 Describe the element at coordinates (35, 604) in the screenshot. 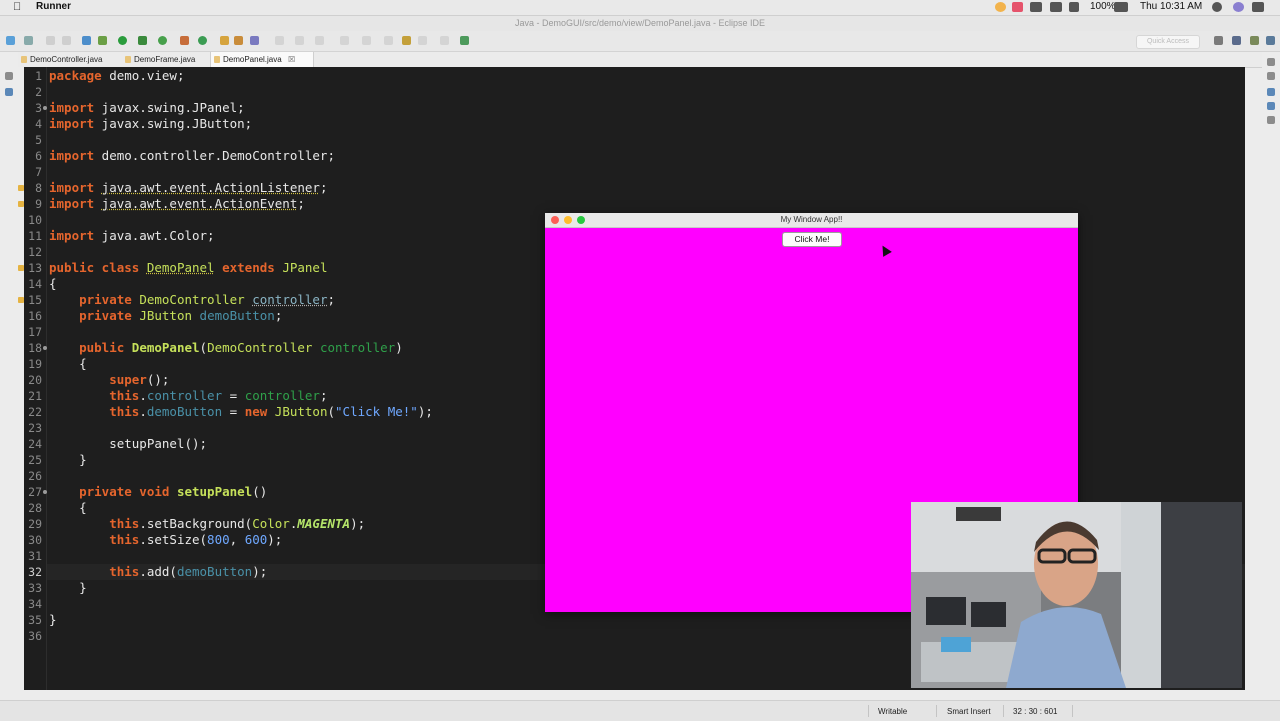

I see `line-number: 34` at that location.